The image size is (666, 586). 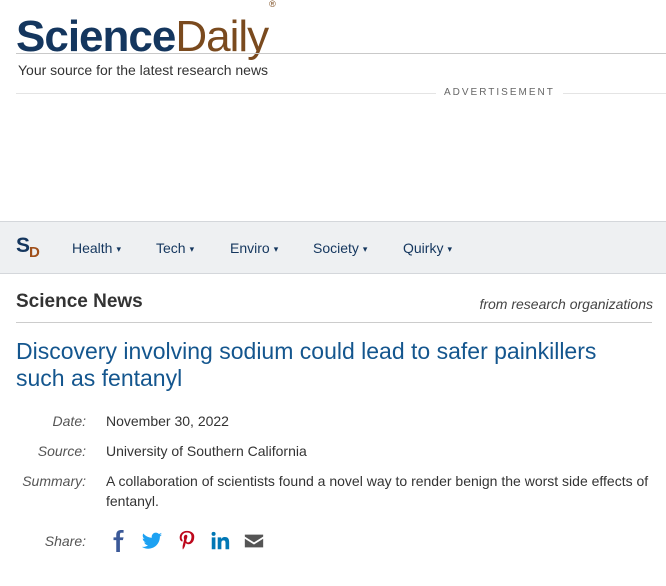 What do you see at coordinates (341, 93) in the screenshot?
I see `advertisement-divider` at bounding box center [341, 93].